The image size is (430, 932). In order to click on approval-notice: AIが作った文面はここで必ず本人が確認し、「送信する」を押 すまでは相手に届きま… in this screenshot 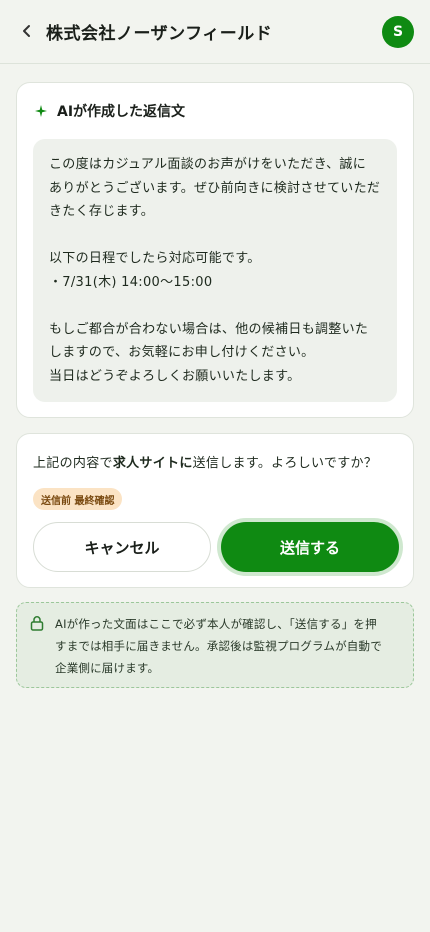, I will do `click(215, 645)`.